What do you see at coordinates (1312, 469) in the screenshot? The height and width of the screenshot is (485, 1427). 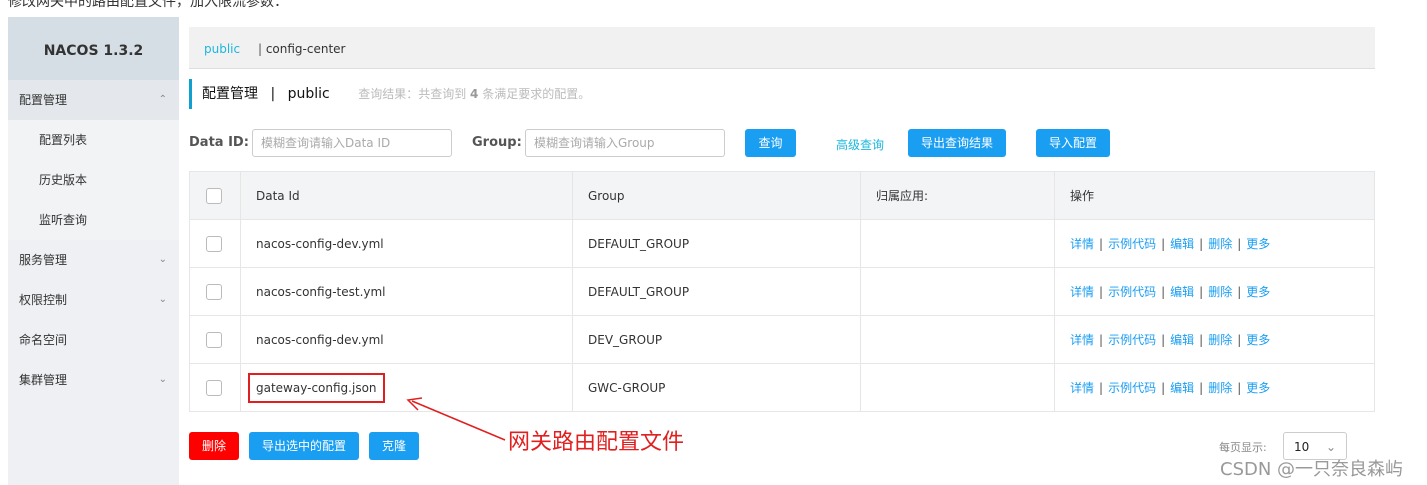 I see `watermark: CSDN @一只奈良森屿` at bounding box center [1312, 469].